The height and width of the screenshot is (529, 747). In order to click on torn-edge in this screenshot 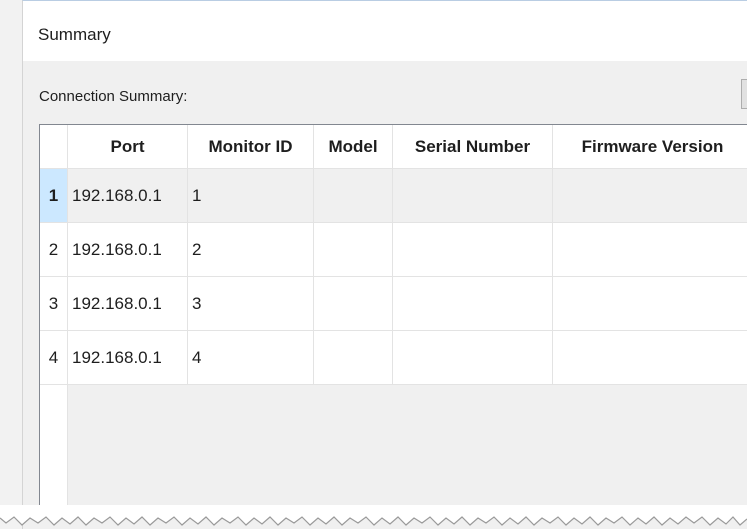, I will do `click(373, 515)`.